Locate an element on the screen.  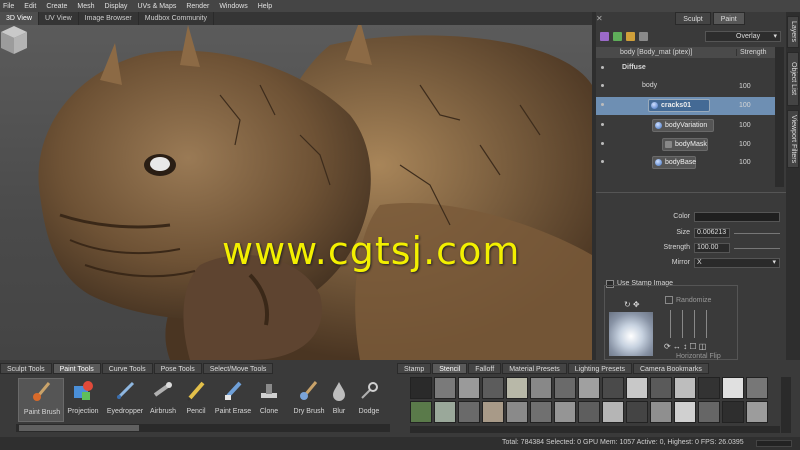
tab-pose-tools: Pose Tools is located at coordinates (177, 368).